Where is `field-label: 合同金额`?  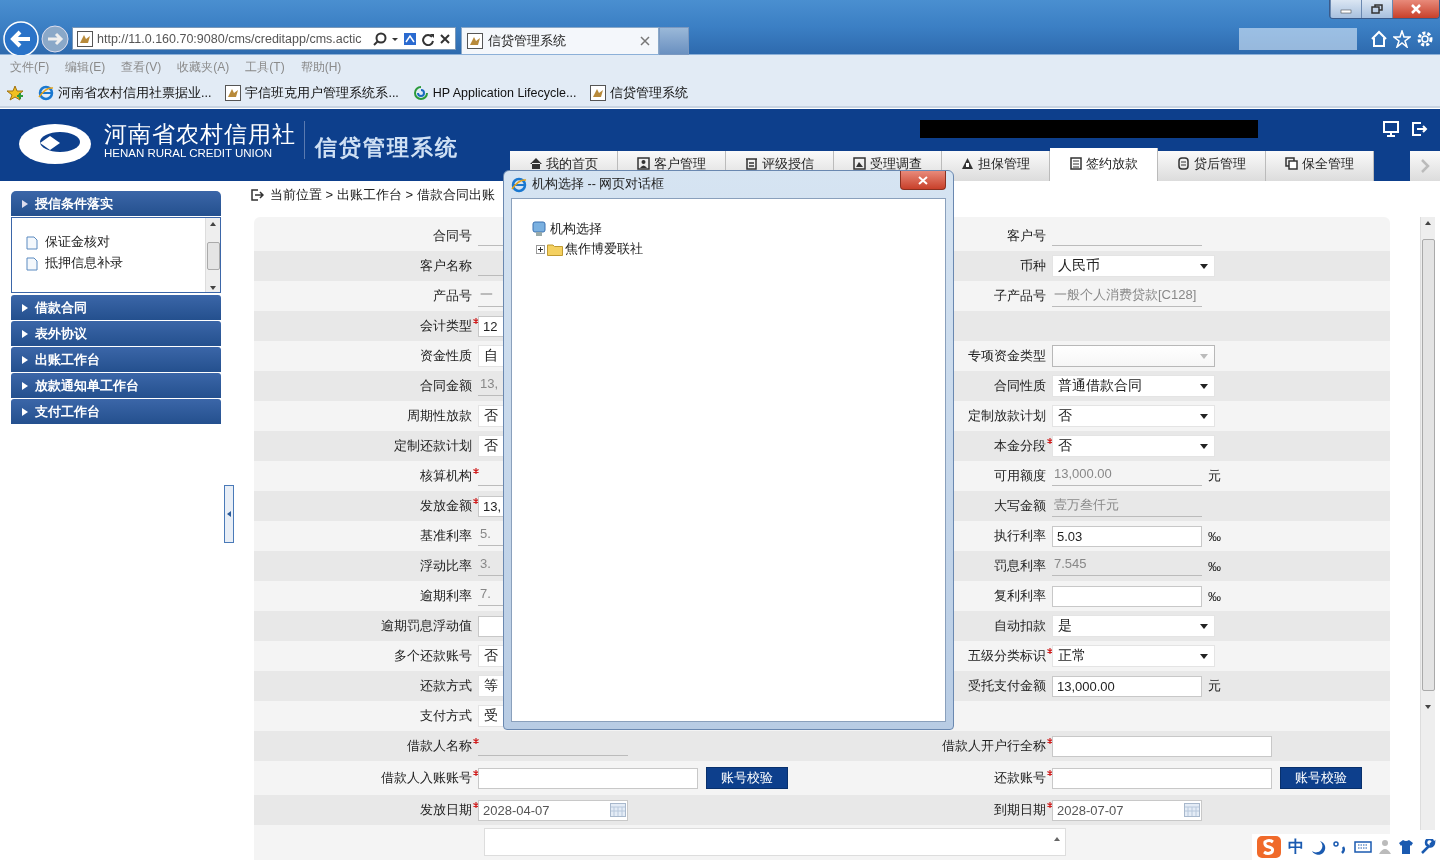
field-label: 合同金额 is located at coordinates (446, 386).